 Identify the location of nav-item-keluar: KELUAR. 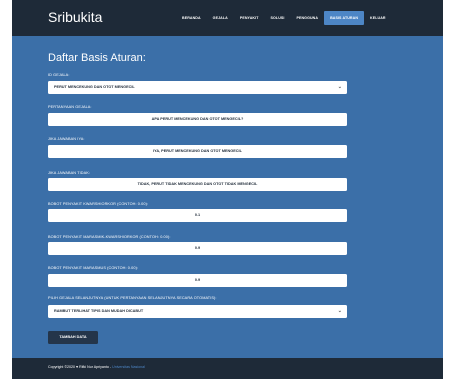
(378, 18).